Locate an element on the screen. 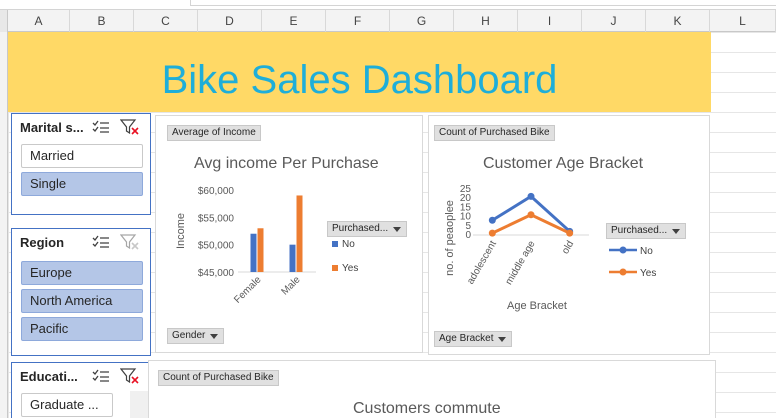  column-header-g: G is located at coordinates (422, 21).